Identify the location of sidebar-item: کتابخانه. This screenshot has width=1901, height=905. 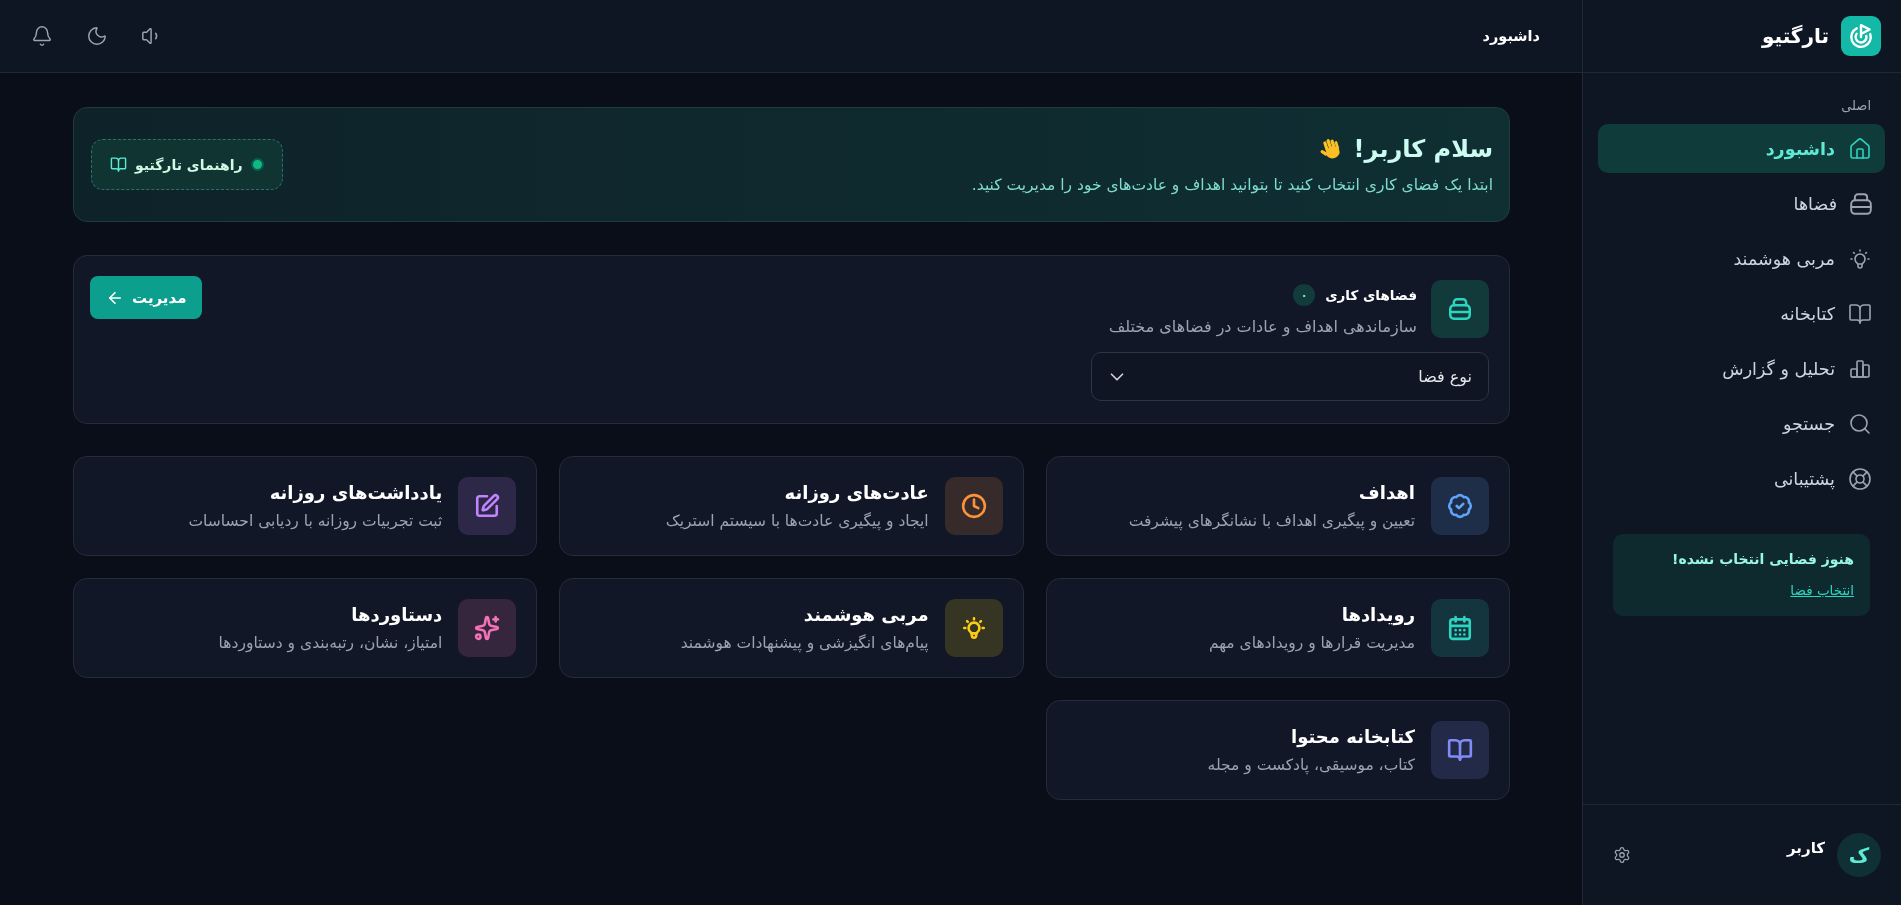
(1741, 313).